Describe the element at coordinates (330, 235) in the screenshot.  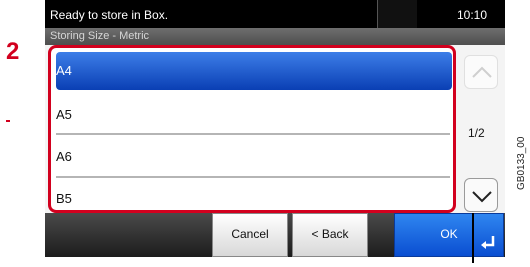
I see `back-button: < Back` at that location.